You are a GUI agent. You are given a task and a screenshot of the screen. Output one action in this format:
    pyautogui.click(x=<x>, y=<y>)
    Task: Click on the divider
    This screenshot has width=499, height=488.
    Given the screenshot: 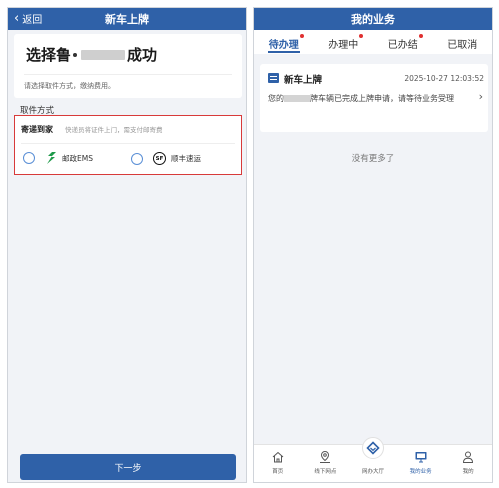 What is the action you would take?
    pyautogui.click(x=128, y=143)
    